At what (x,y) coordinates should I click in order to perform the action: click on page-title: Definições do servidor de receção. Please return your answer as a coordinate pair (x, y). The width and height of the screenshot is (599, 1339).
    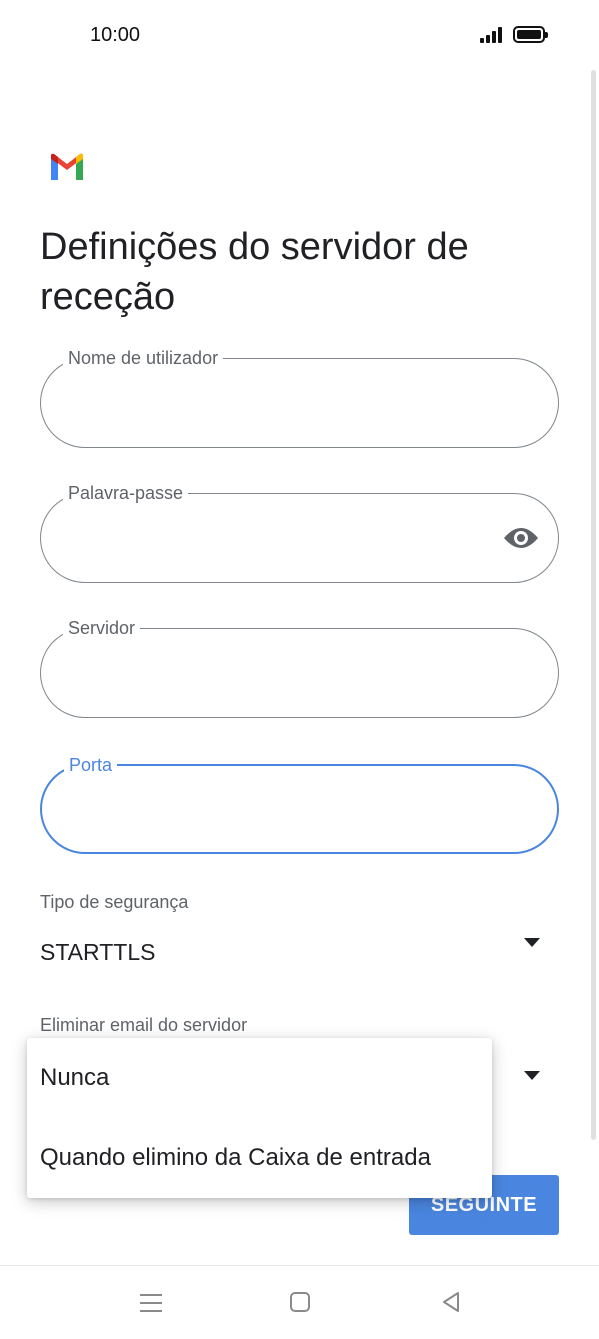
    Looking at the image, I should click on (254, 272).